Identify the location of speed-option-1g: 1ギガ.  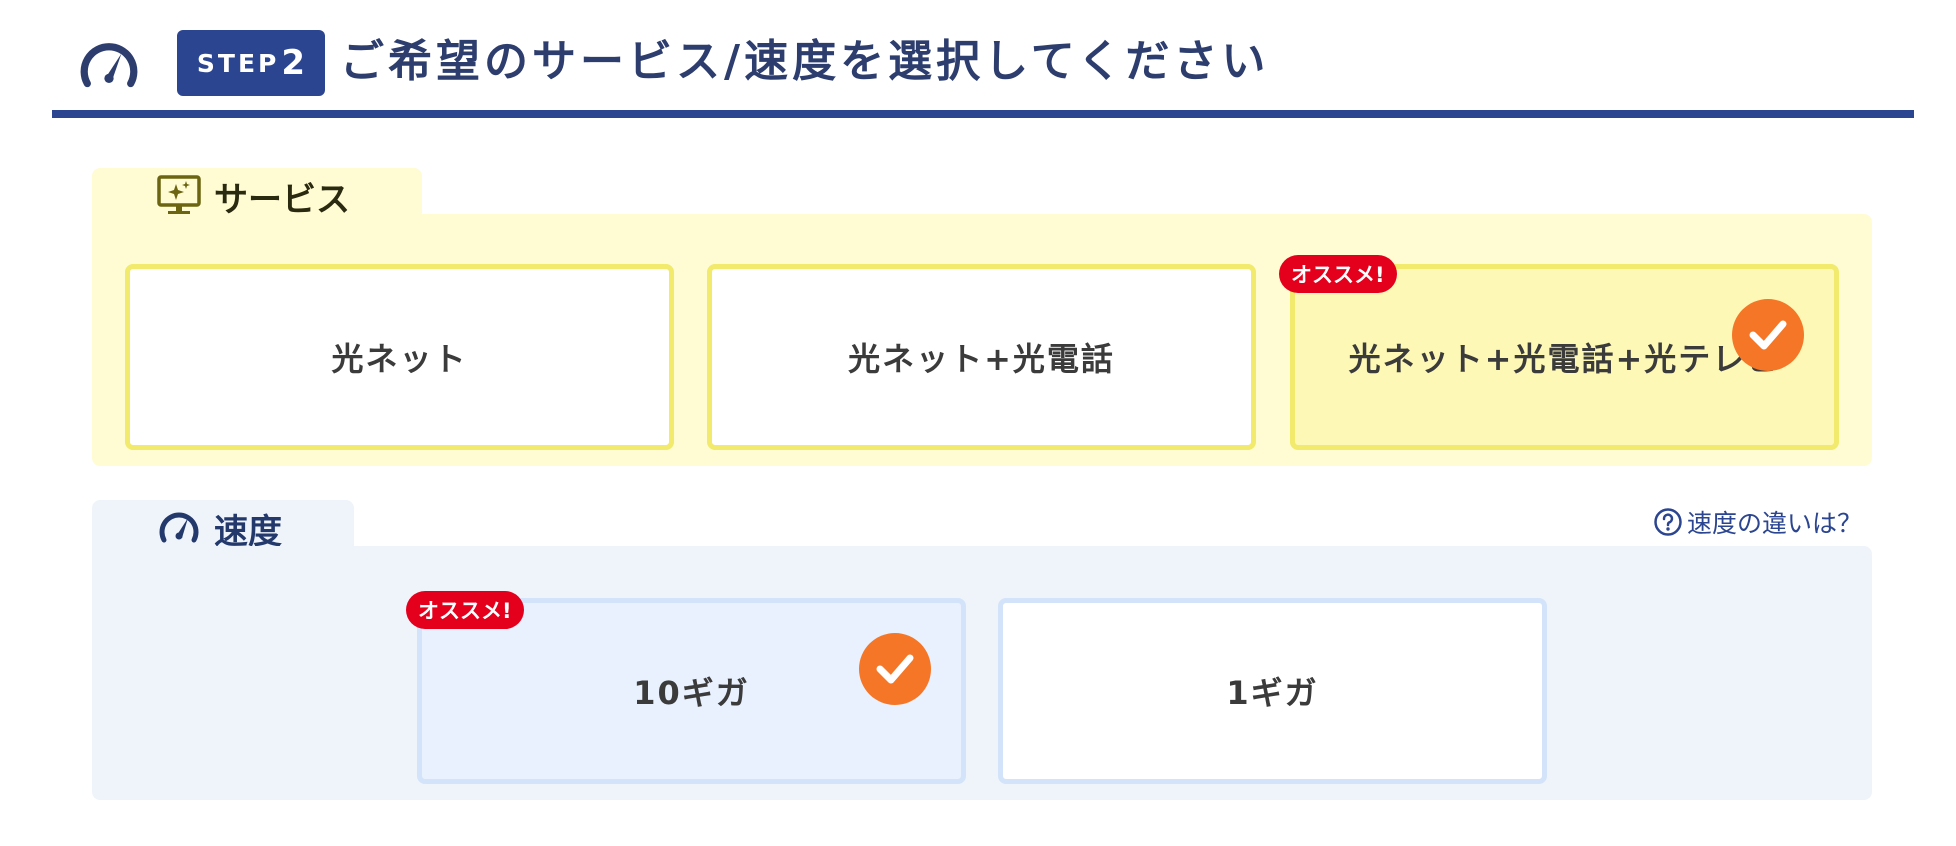
(1272, 691).